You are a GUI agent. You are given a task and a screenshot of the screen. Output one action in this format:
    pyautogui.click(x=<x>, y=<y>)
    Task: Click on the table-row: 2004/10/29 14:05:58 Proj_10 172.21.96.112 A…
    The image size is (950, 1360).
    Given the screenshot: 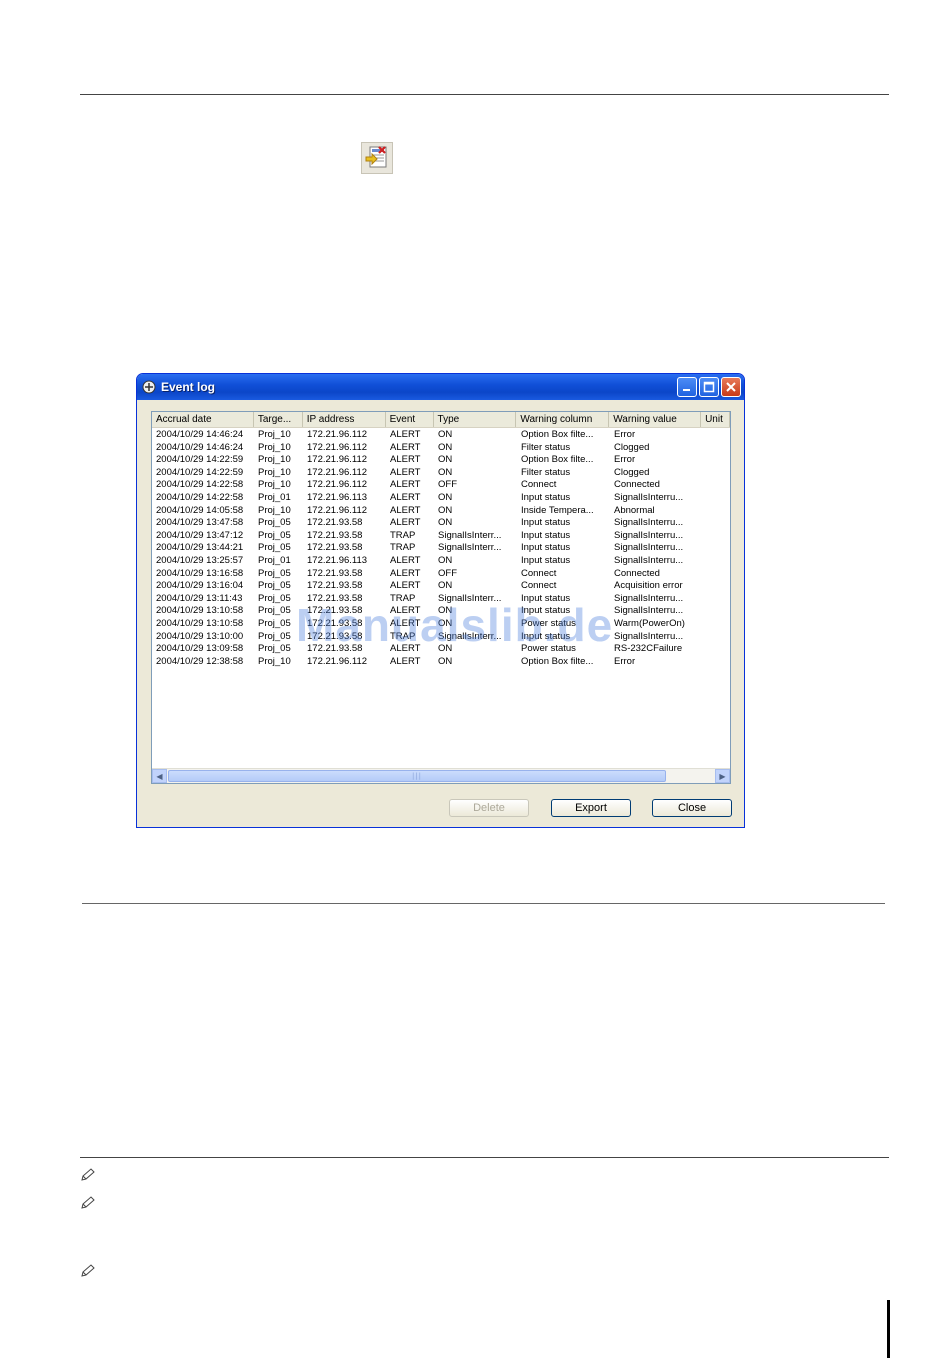 What is the action you would take?
    pyautogui.click(x=441, y=511)
    